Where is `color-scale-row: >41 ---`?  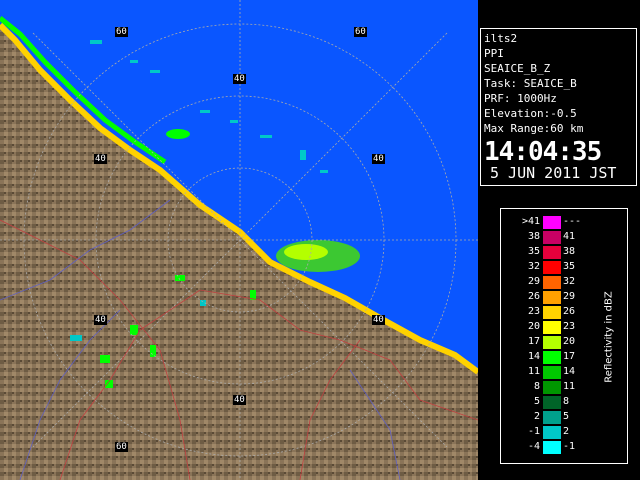 color-scale-row: >41 --- is located at coordinates (550, 222).